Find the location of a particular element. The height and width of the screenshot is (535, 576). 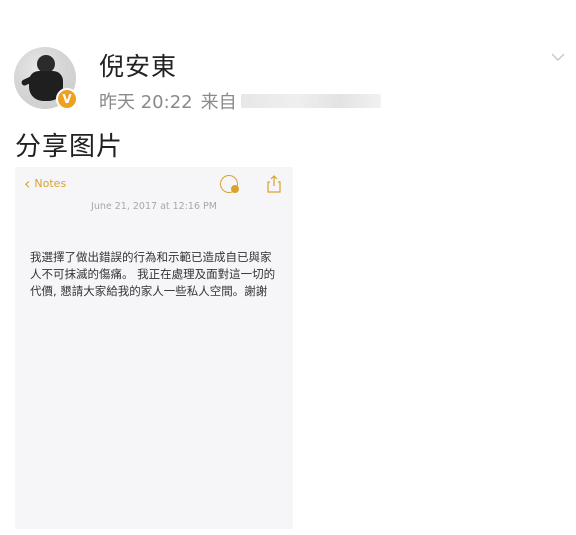

post-text: 分享图片 is located at coordinates (69, 147).